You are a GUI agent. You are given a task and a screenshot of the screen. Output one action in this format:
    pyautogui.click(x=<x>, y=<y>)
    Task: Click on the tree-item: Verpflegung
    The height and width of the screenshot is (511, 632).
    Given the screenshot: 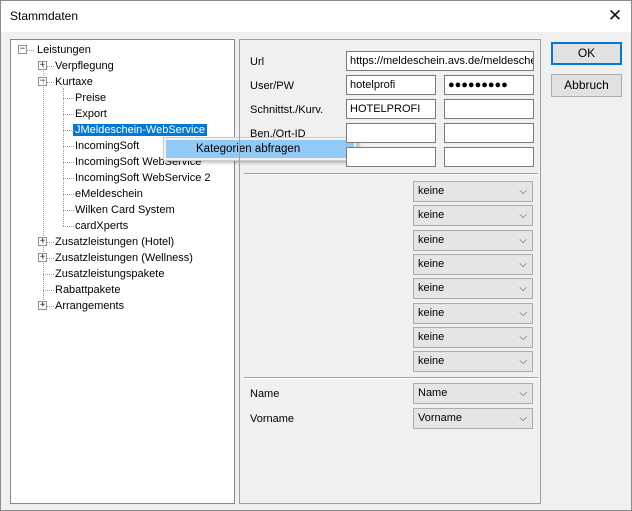 What is the action you would take?
    pyautogui.click(x=84, y=66)
    